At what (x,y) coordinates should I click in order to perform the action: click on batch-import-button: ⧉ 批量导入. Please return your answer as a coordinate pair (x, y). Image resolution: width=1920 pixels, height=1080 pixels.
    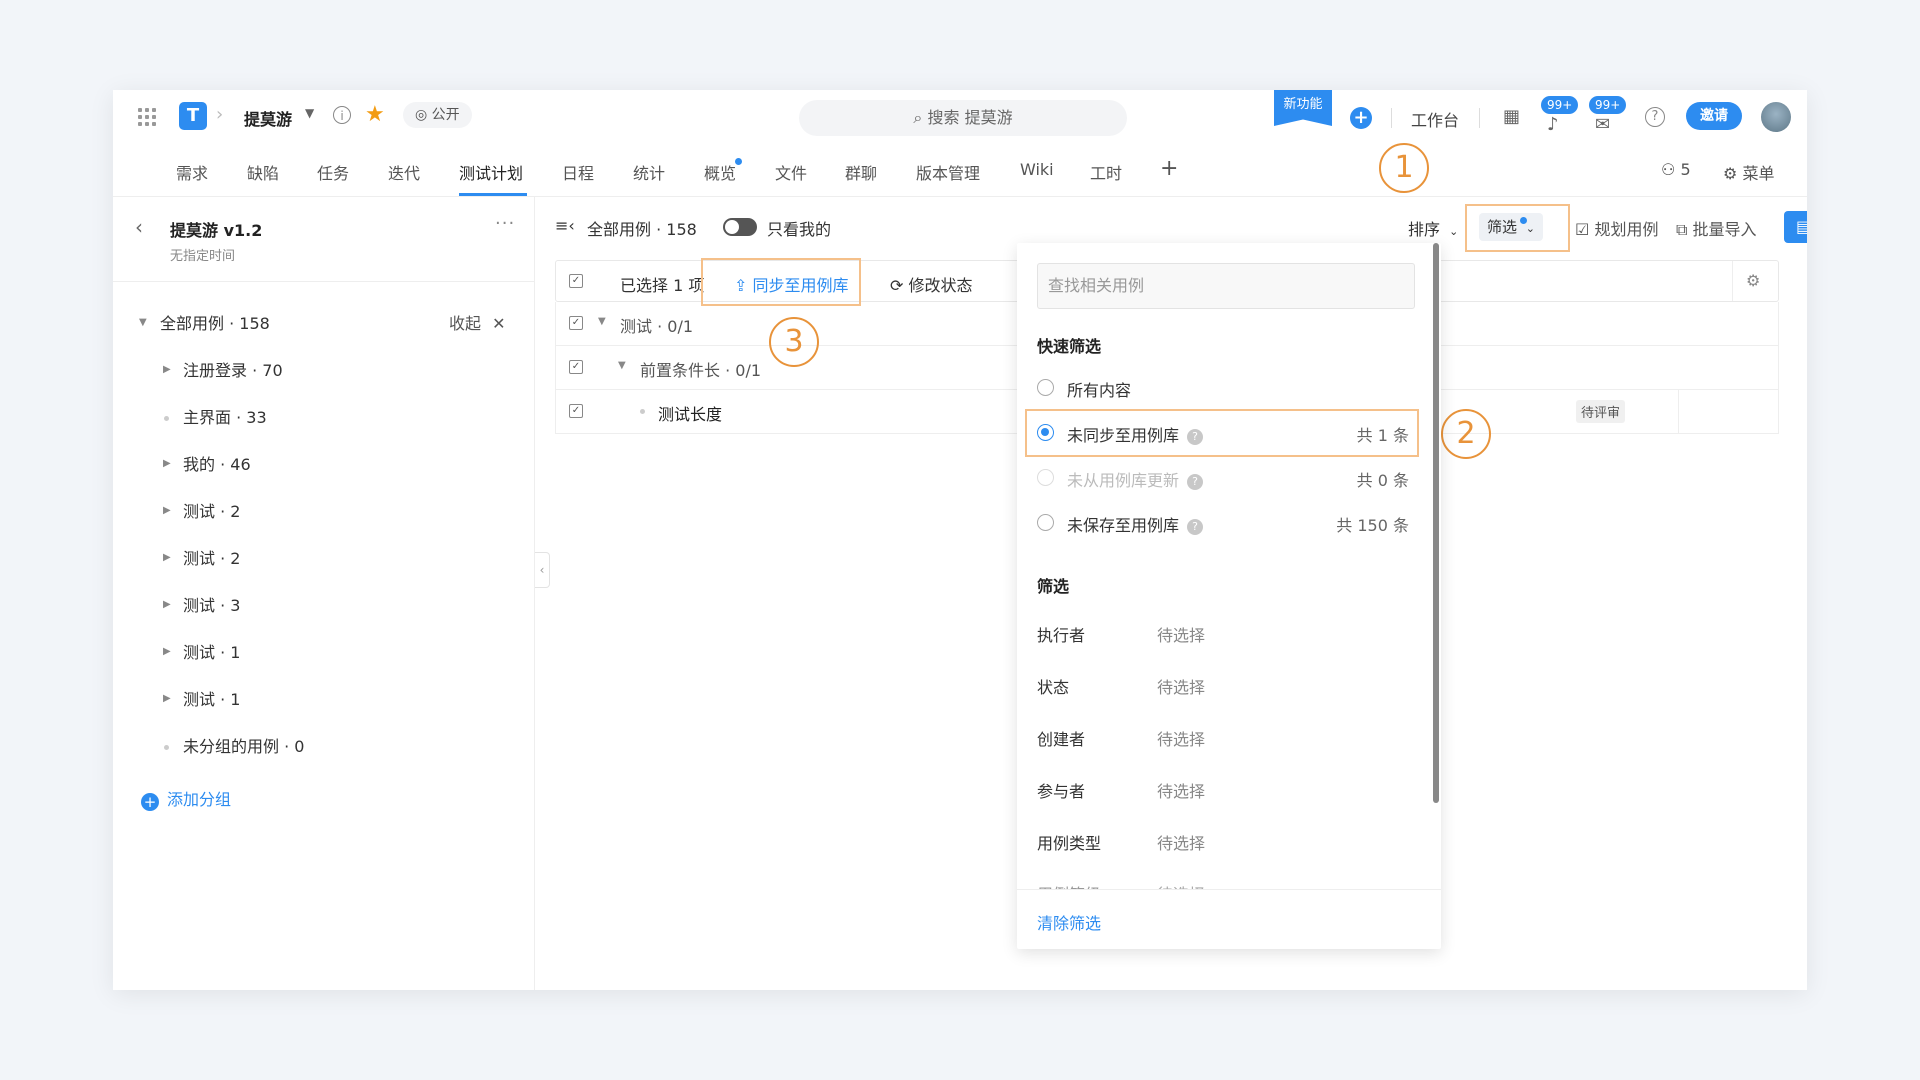
    Looking at the image, I should click on (1716, 228).